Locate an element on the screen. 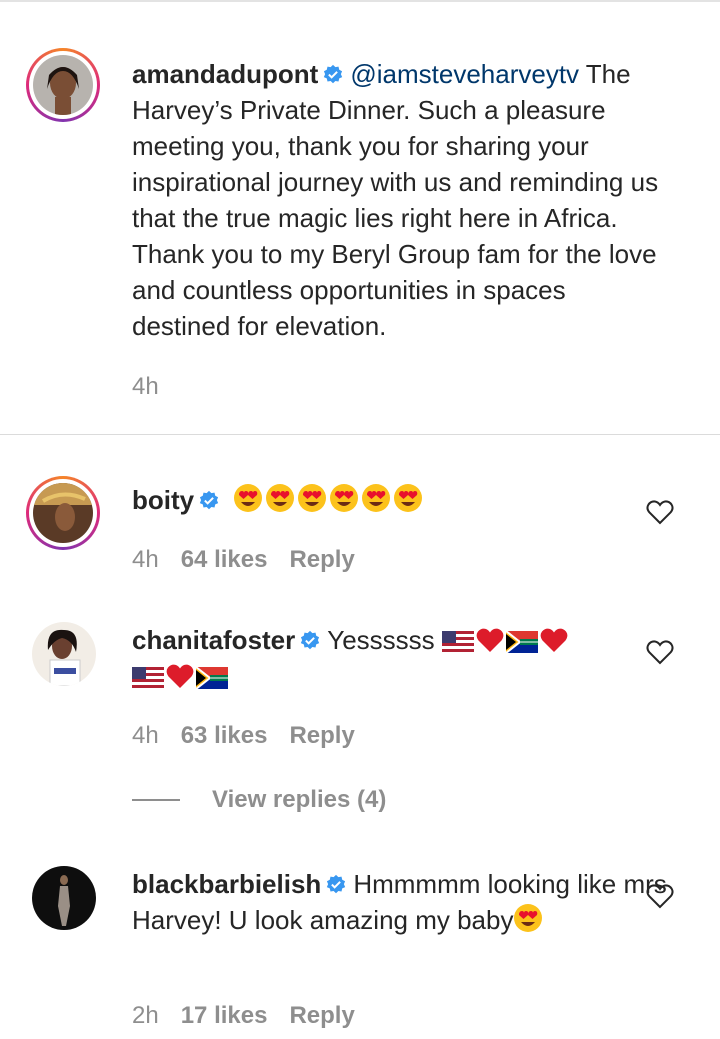 This screenshot has width=720, height=1039. caption-meta: 4h is located at coordinates (145, 387).